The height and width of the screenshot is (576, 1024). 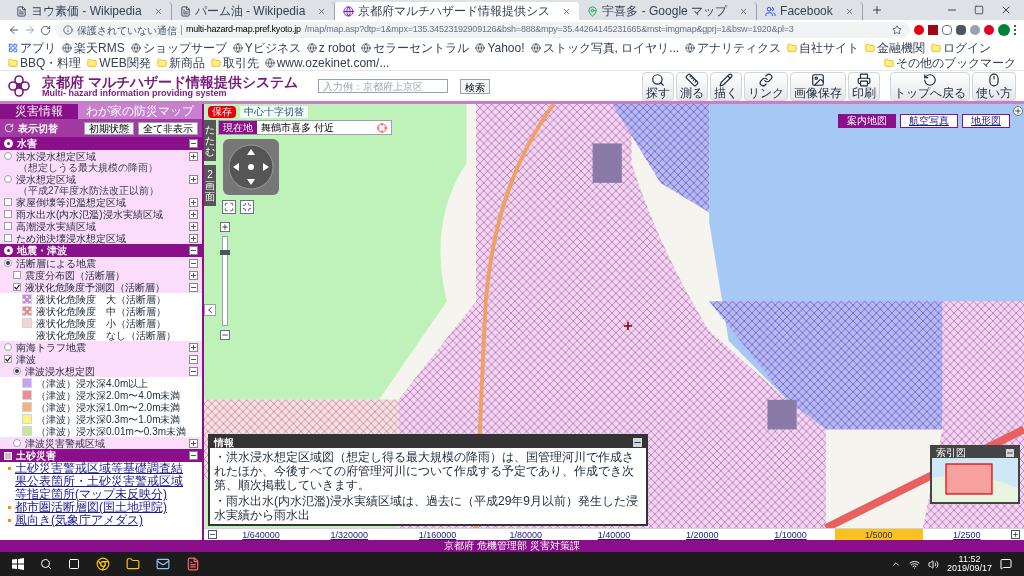 What do you see at coordinates (168, 128) in the screenshot?
I see `hide-all-button: 全て非表示` at bounding box center [168, 128].